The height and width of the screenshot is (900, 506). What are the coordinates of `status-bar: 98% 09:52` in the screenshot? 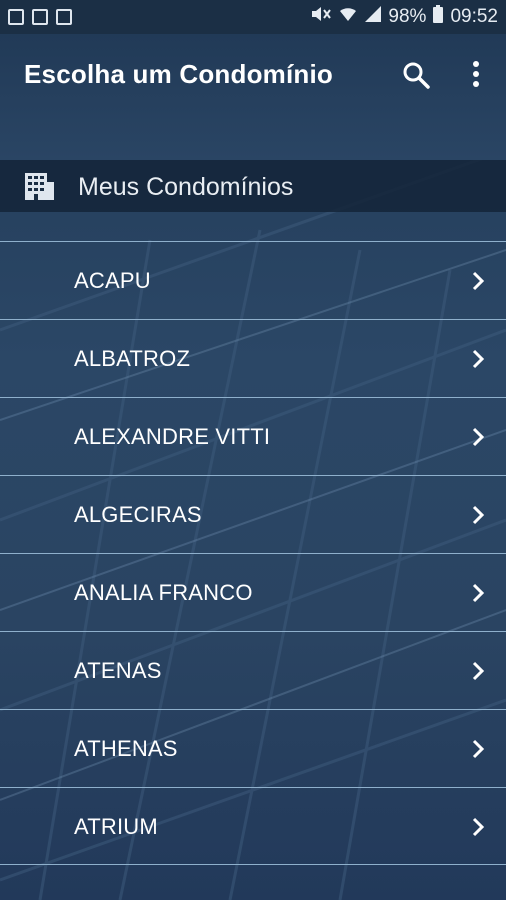 It's located at (253, 17).